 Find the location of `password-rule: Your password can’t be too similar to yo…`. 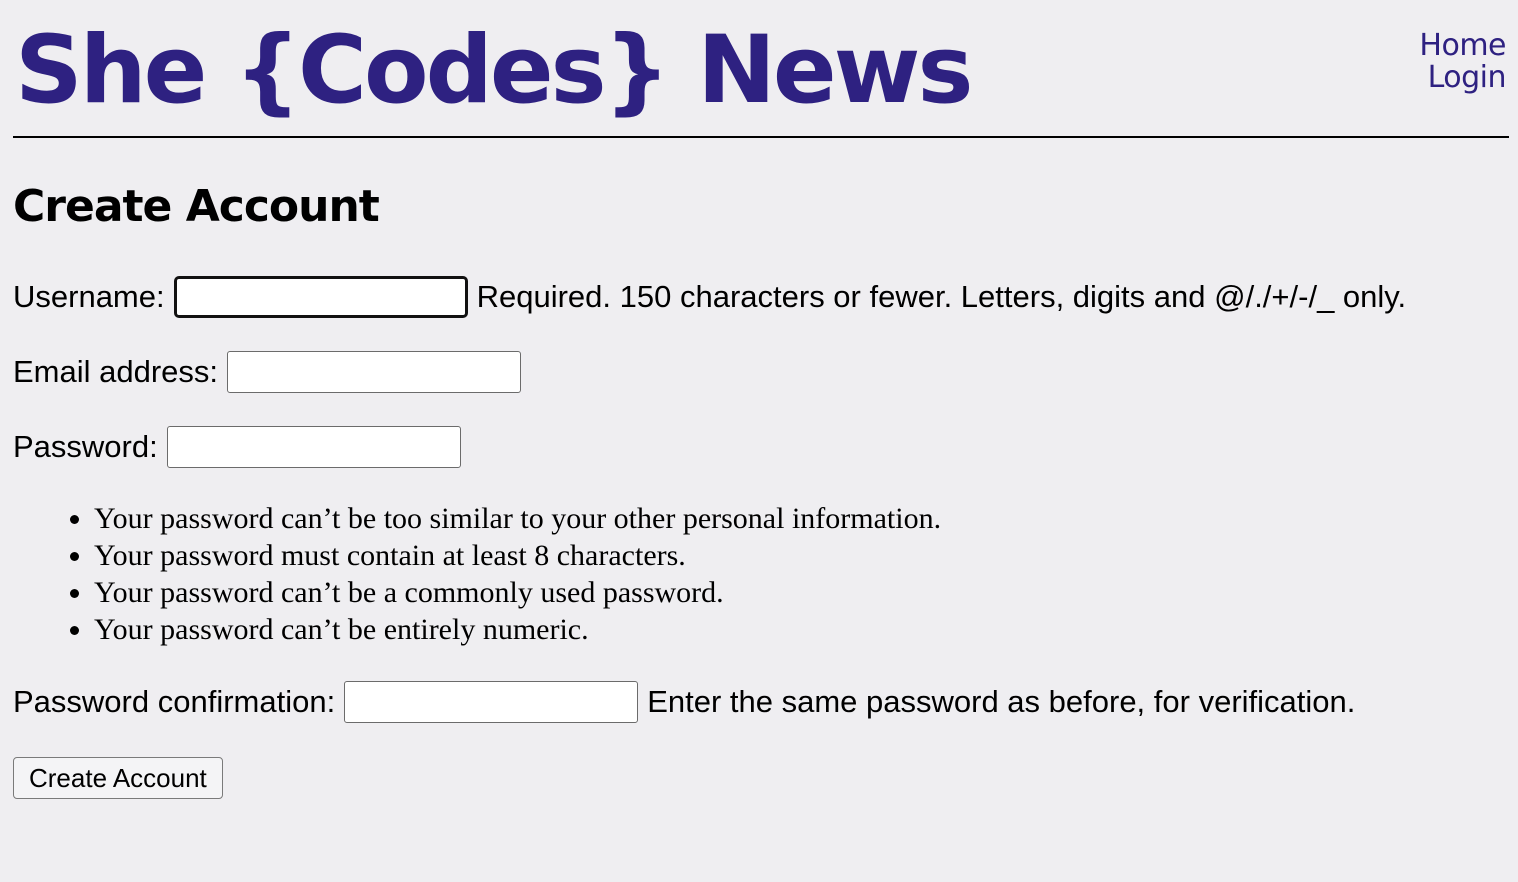

password-rule: Your password can’t be too similar to yo… is located at coordinates (517, 518).